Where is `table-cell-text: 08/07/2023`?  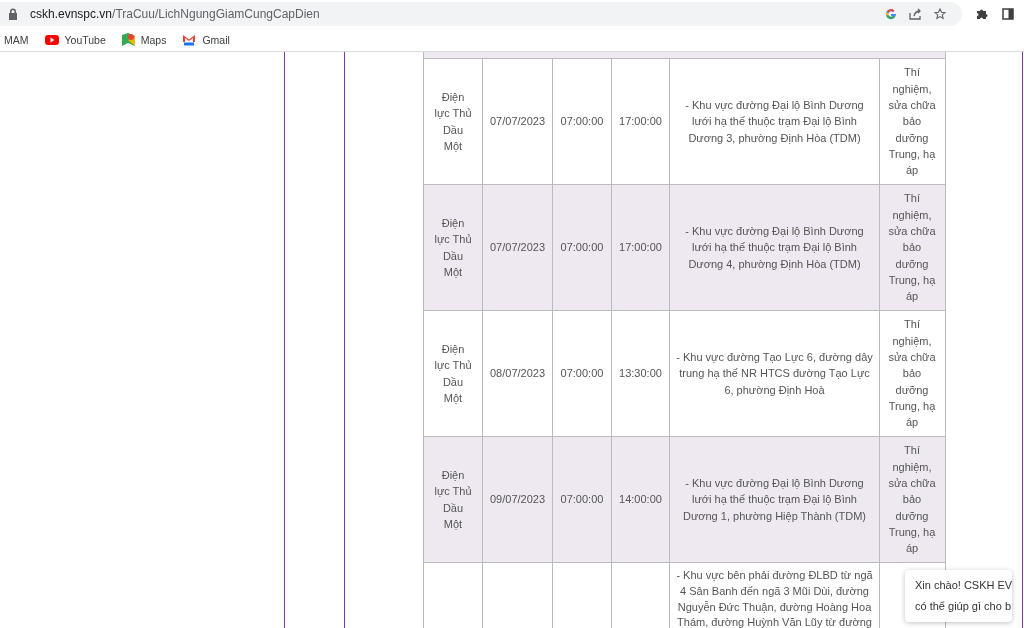 table-cell-text: 08/07/2023 is located at coordinates (517, 374).